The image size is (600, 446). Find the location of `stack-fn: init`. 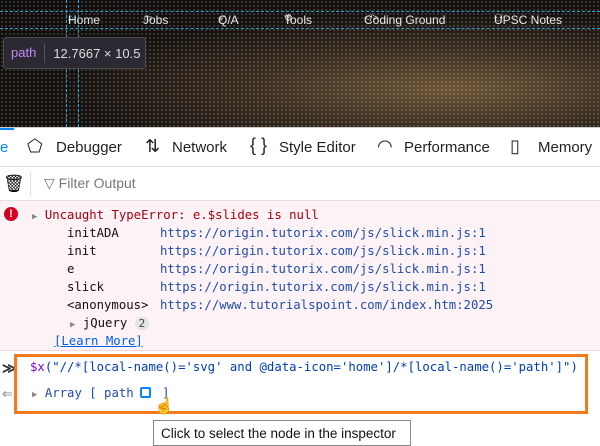

stack-fn: init is located at coordinates (82, 251).